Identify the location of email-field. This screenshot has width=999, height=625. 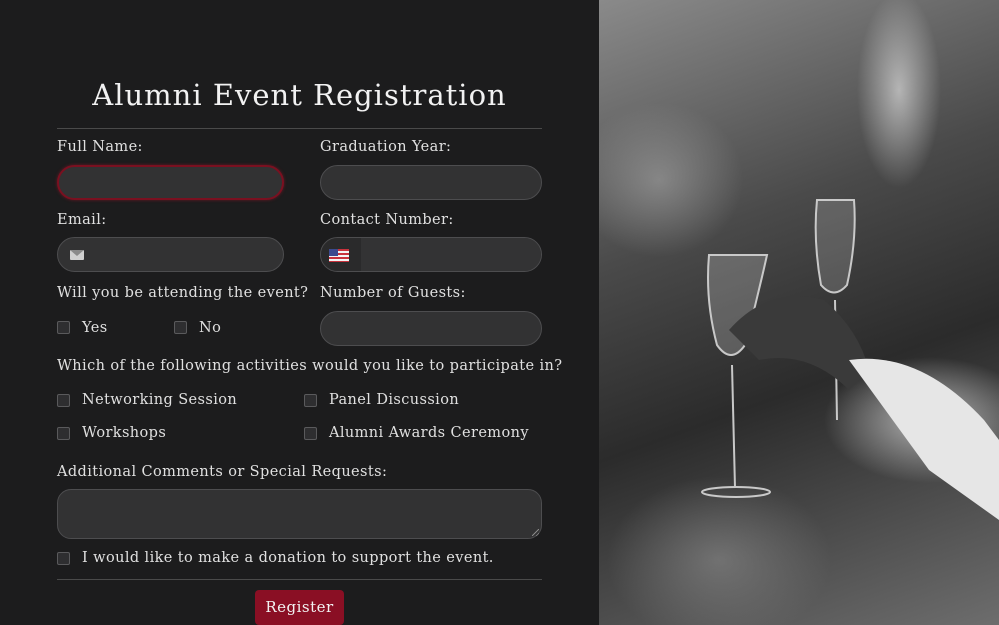
(170, 254).